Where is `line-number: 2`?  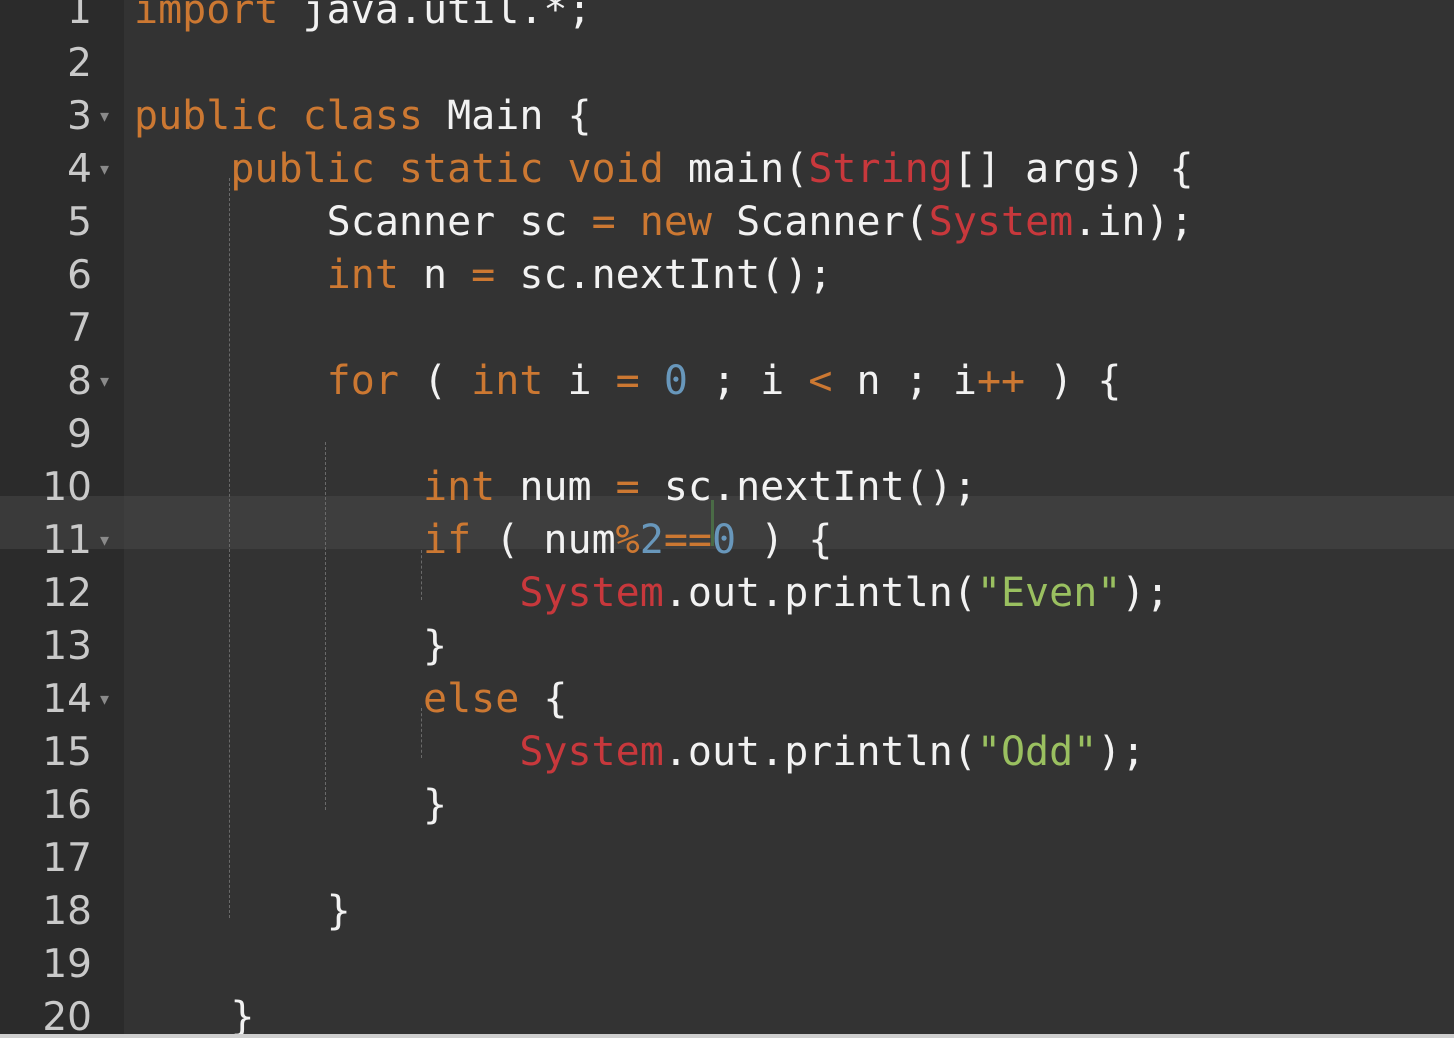
line-number: 2 is located at coordinates (79, 63).